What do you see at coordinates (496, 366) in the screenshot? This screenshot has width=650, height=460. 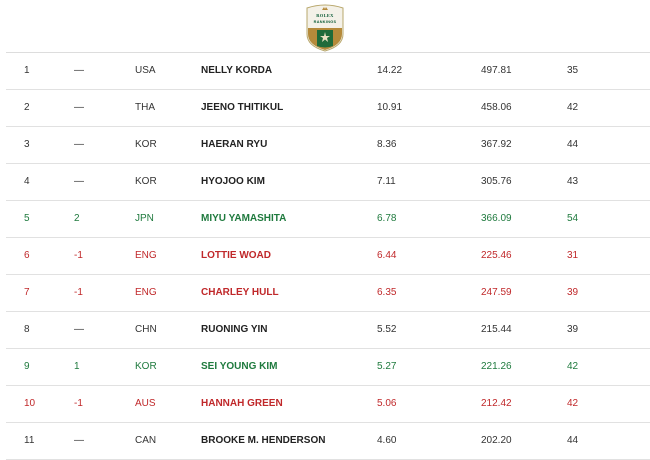 I see `total-points-cell: 221.26` at bounding box center [496, 366].